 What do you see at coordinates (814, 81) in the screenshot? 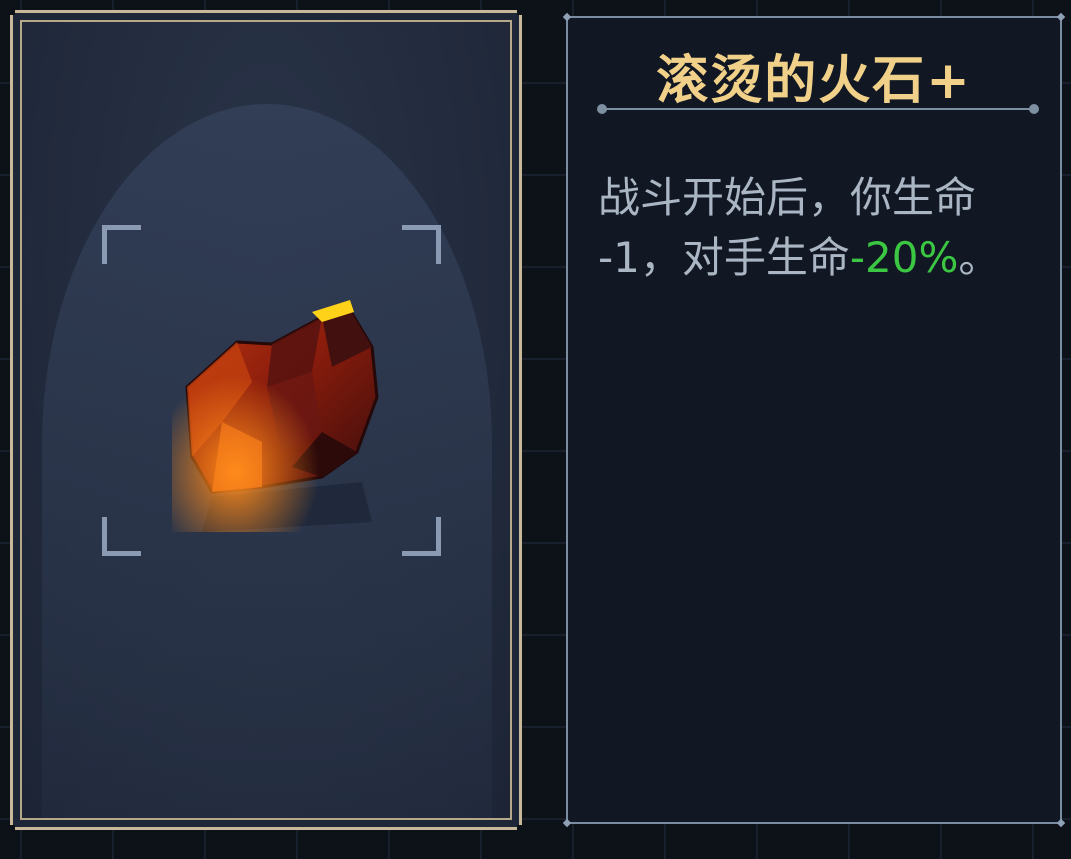
I see `item-title: 滚烫的火石+` at bounding box center [814, 81].